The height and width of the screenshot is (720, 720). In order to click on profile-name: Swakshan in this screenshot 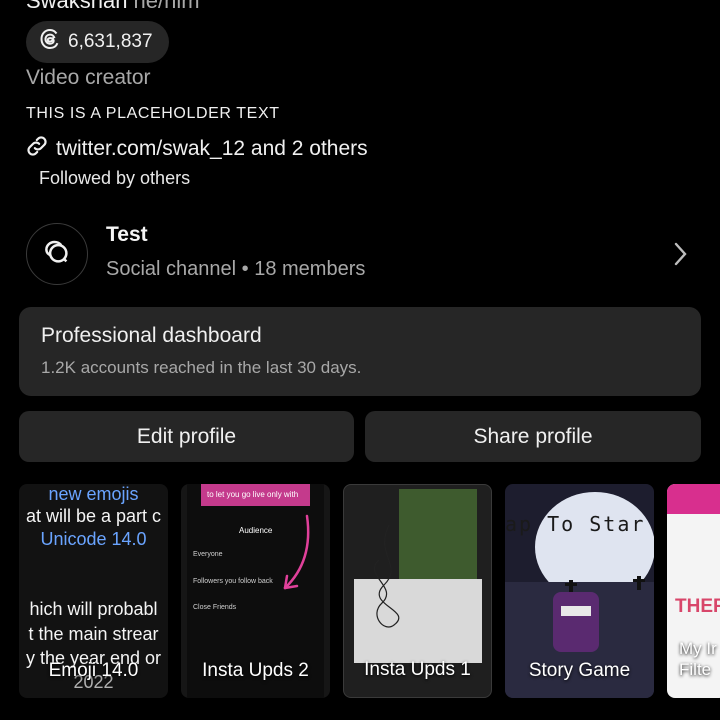, I will do `click(77, 6)`.